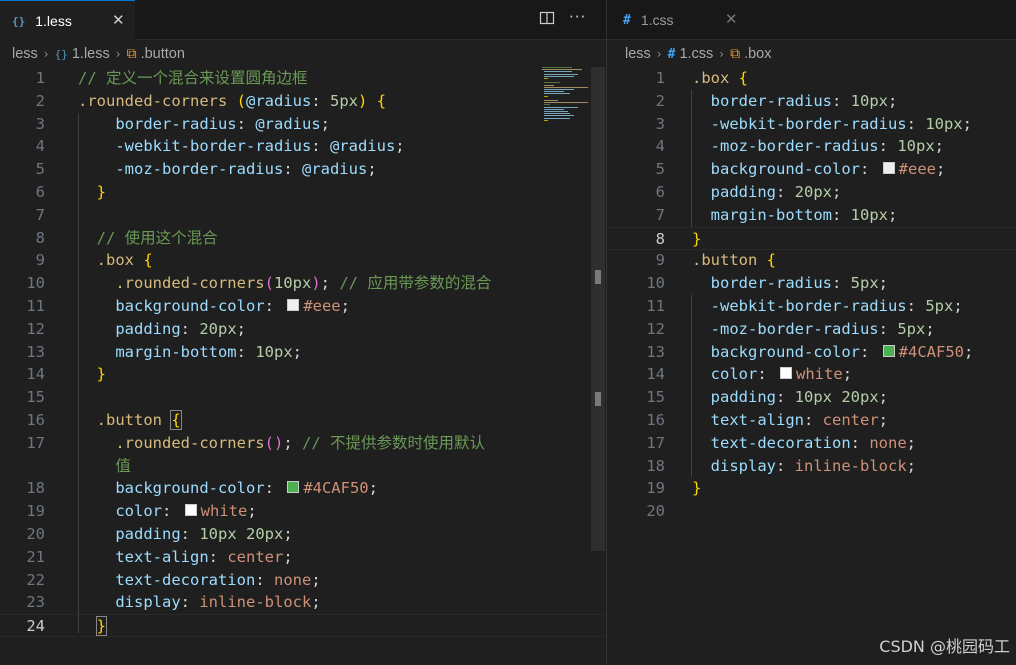 The image size is (1016, 665). What do you see at coordinates (675, 20) in the screenshot?
I see `tab-1-css: # 1.css ✕` at bounding box center [675, 20].